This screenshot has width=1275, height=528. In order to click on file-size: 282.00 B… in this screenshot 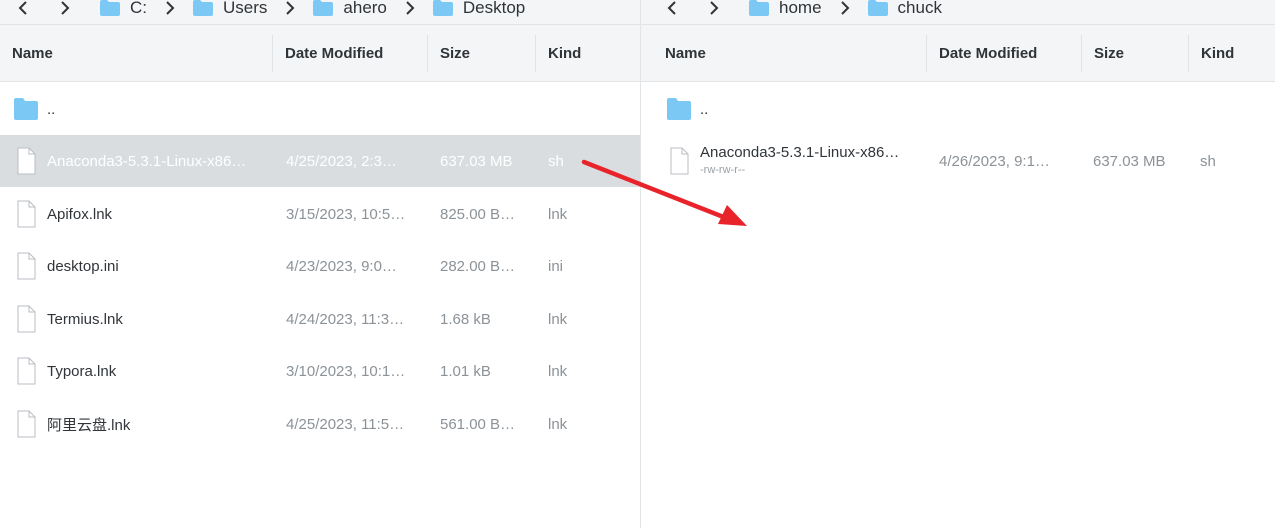, I will do `click(478, 266)`.